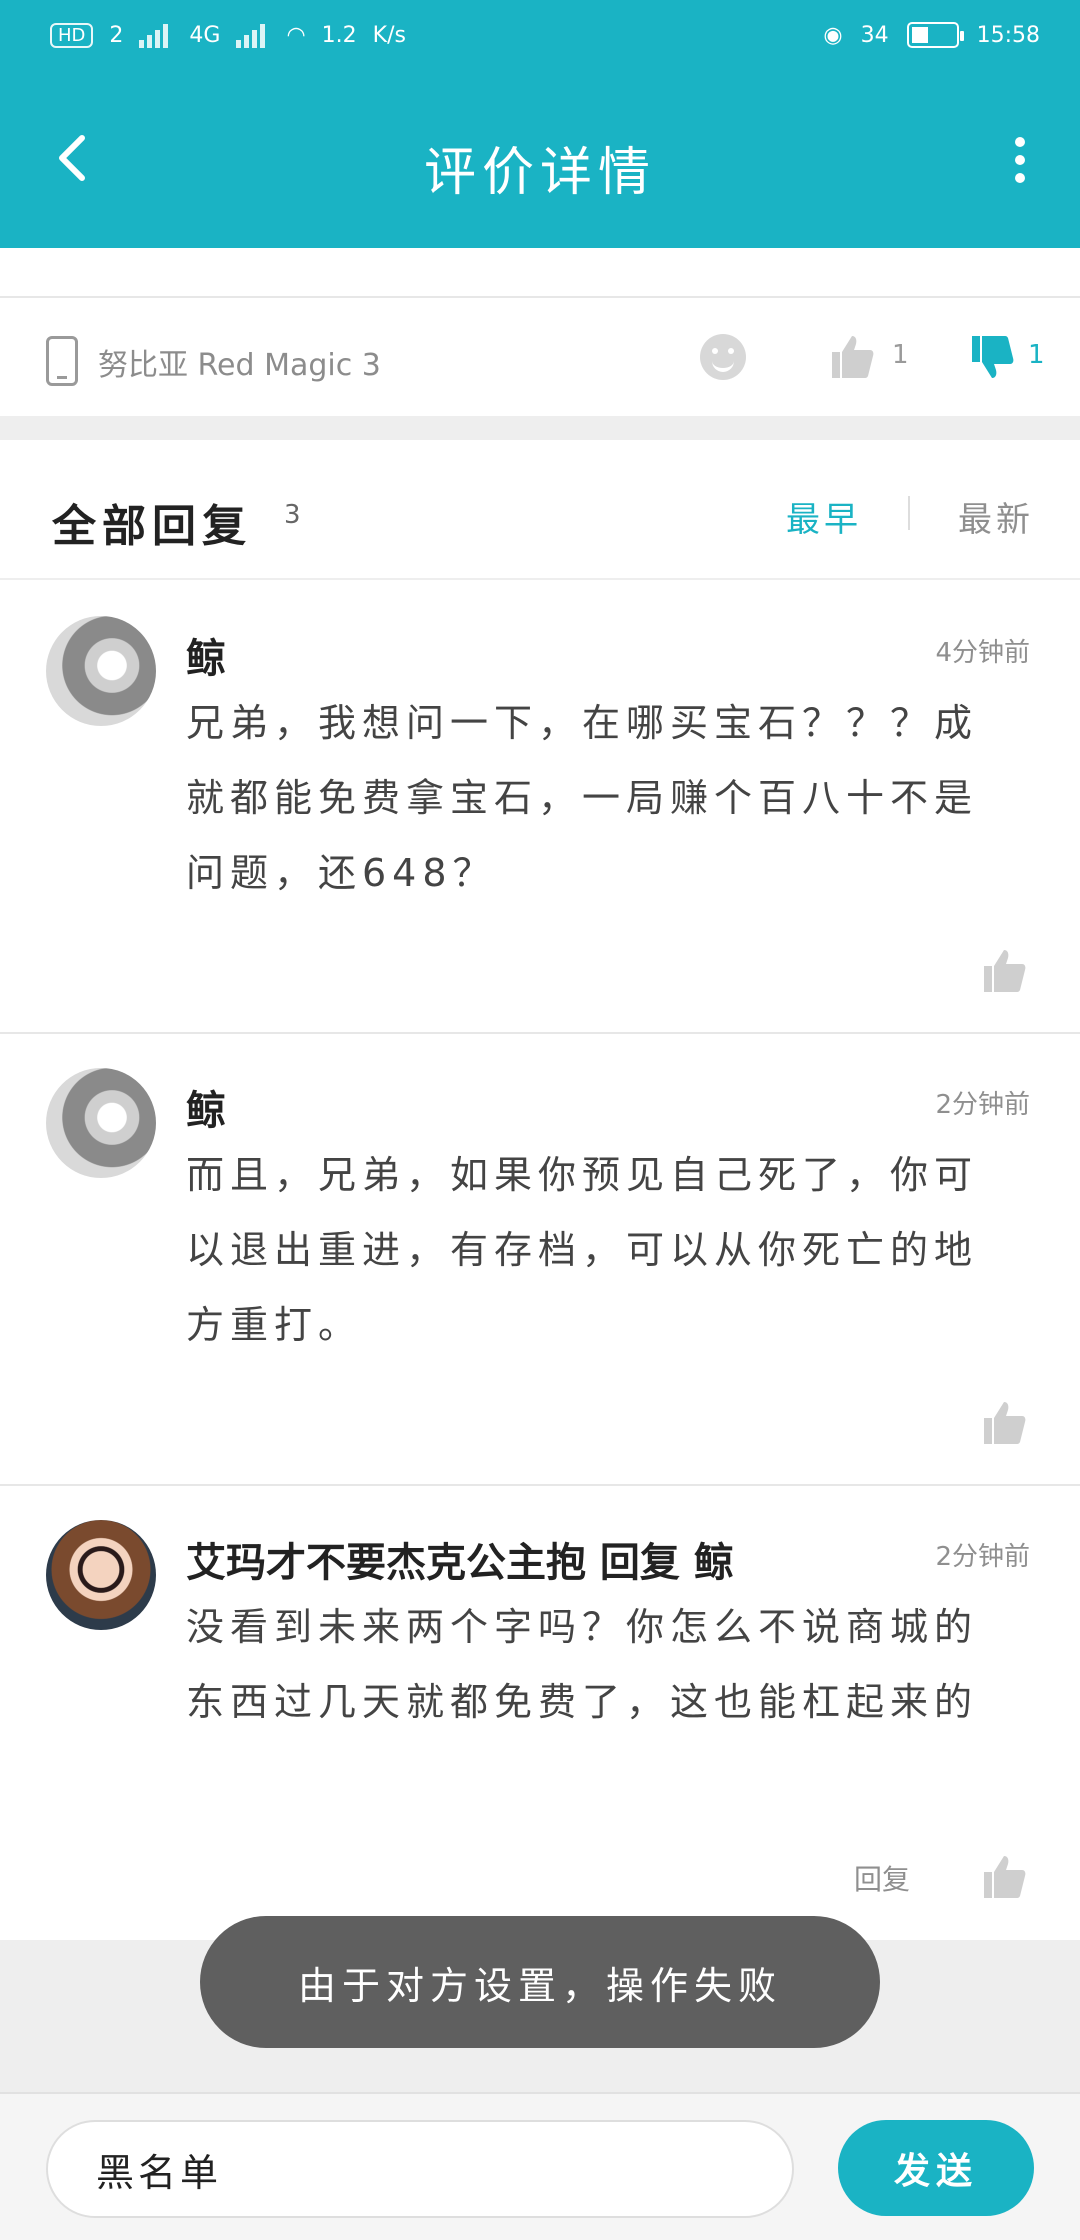 The image size is (1080, 2240). Describe the element at coordinates (546, 1559) in the screenshot. I see `comment-user: 艾玛才不要杰克公主抱 回复 鲸` at that location.